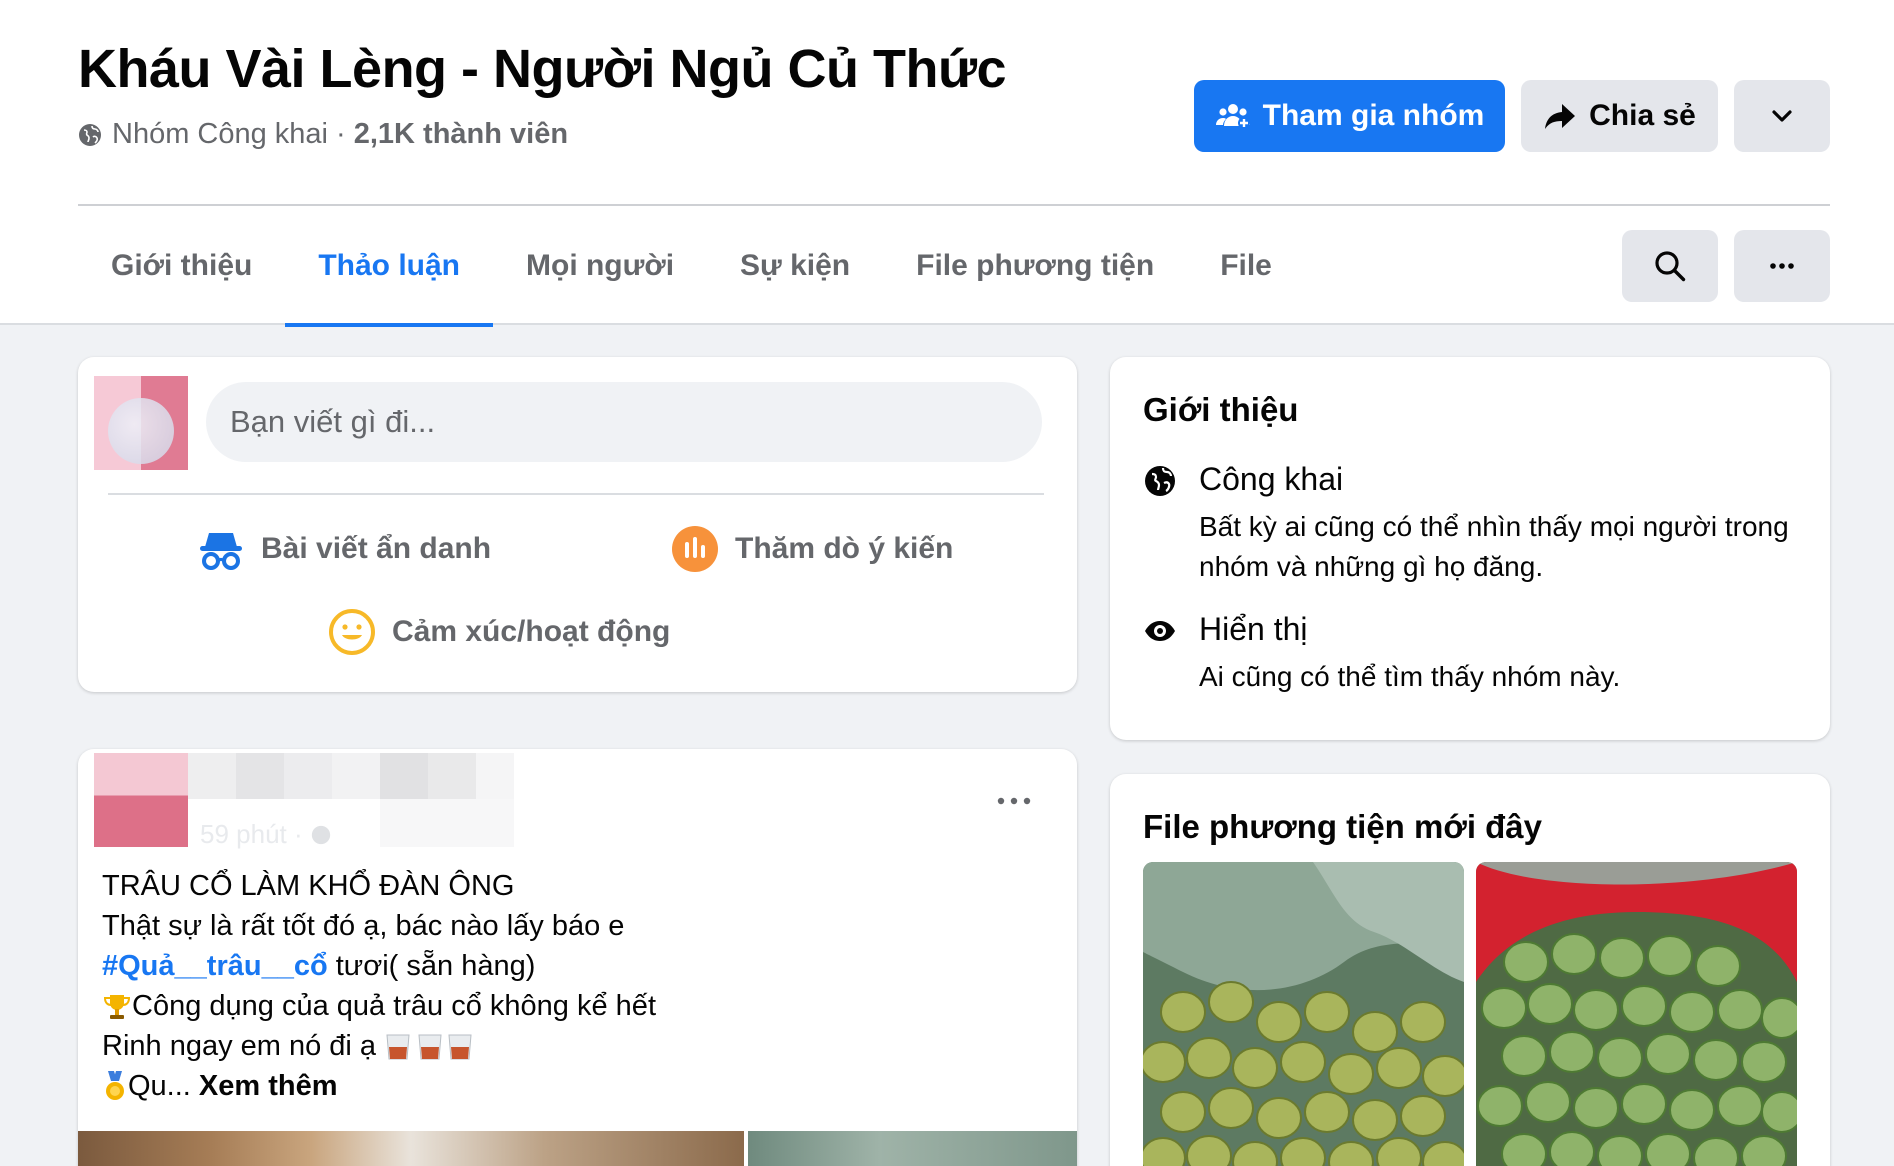 The image size is (1894, 1166). What do you see at coordinates (1160, 631) in the screenshot?
I see `eye-icon` at bounding box center [1160, 631].